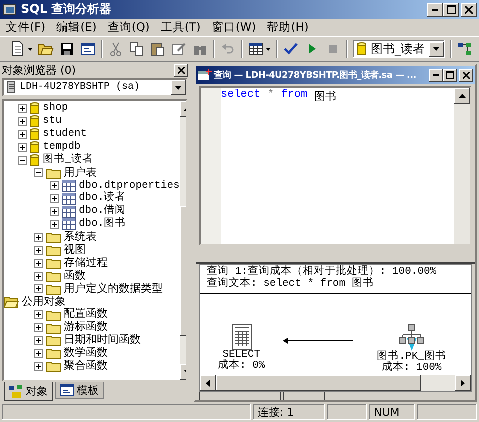 This screenshot has width=479, height=422. I want to click on menu-item: 帮助(H), so click(288, 27).